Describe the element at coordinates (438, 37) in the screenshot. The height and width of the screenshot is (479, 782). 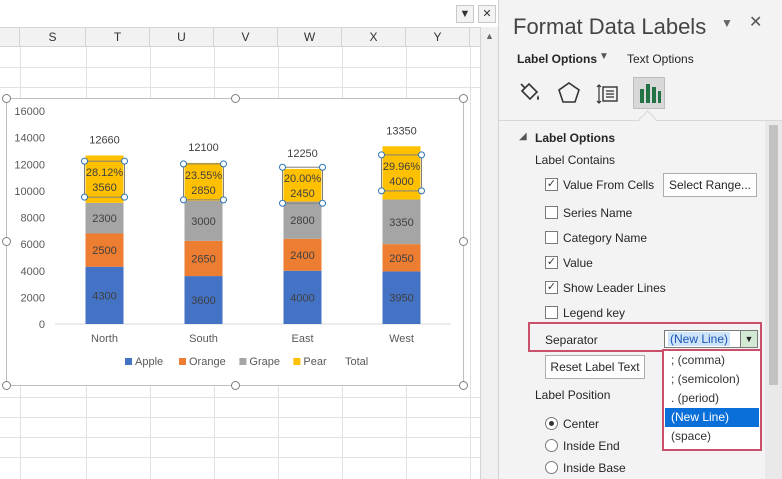
I see `column-header-y: Y` at that location.